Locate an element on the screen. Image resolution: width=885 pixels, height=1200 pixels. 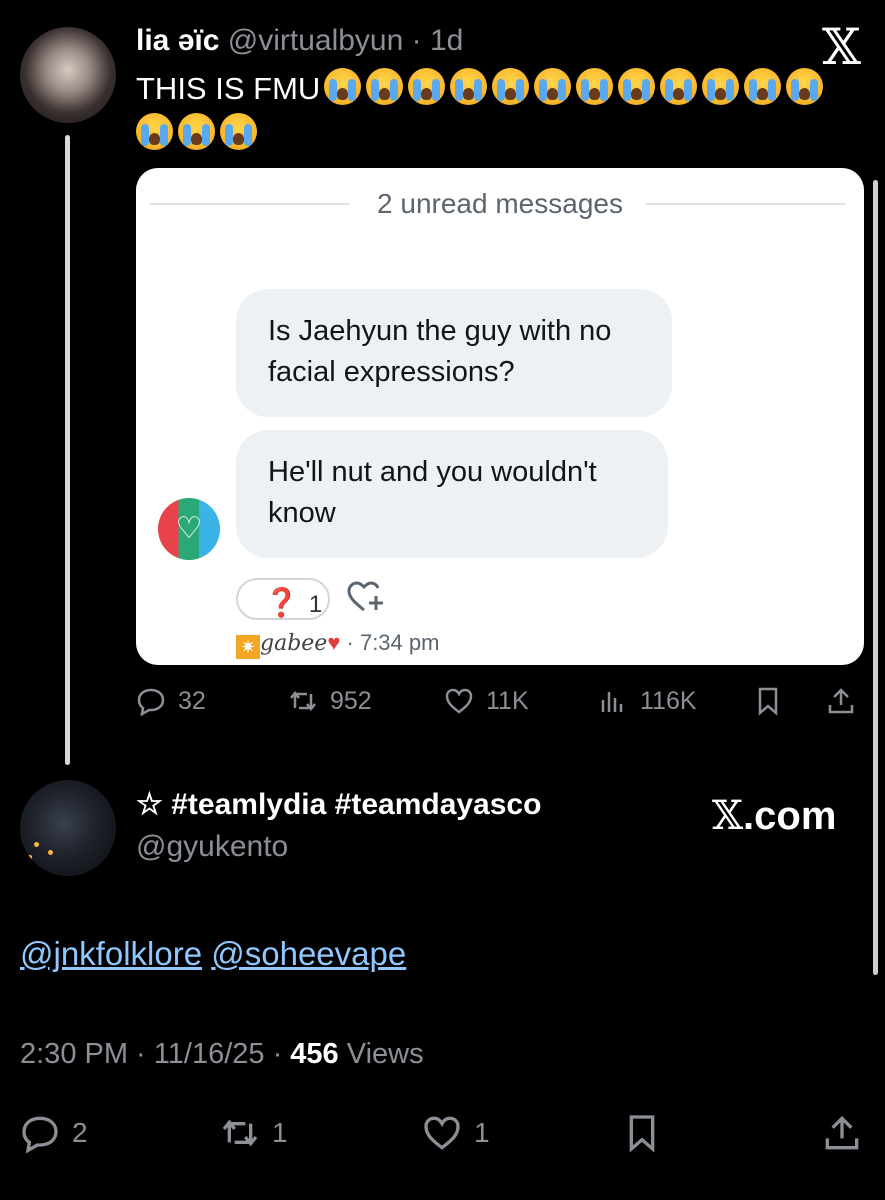
tweet-header: lia əïc @virtualbyun · 1d is located at coordinates (300, 40).